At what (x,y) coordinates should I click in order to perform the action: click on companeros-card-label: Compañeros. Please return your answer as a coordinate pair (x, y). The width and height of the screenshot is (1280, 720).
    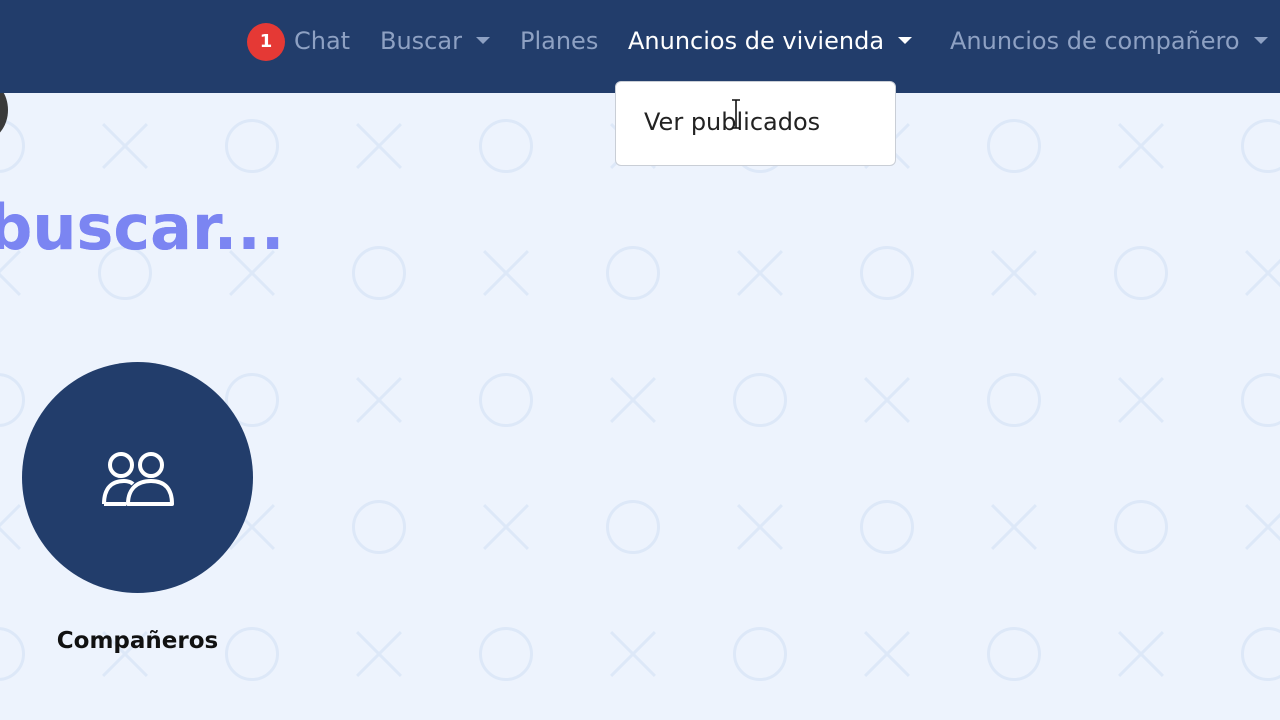
    Looking at the image, I should click on (137, 641).